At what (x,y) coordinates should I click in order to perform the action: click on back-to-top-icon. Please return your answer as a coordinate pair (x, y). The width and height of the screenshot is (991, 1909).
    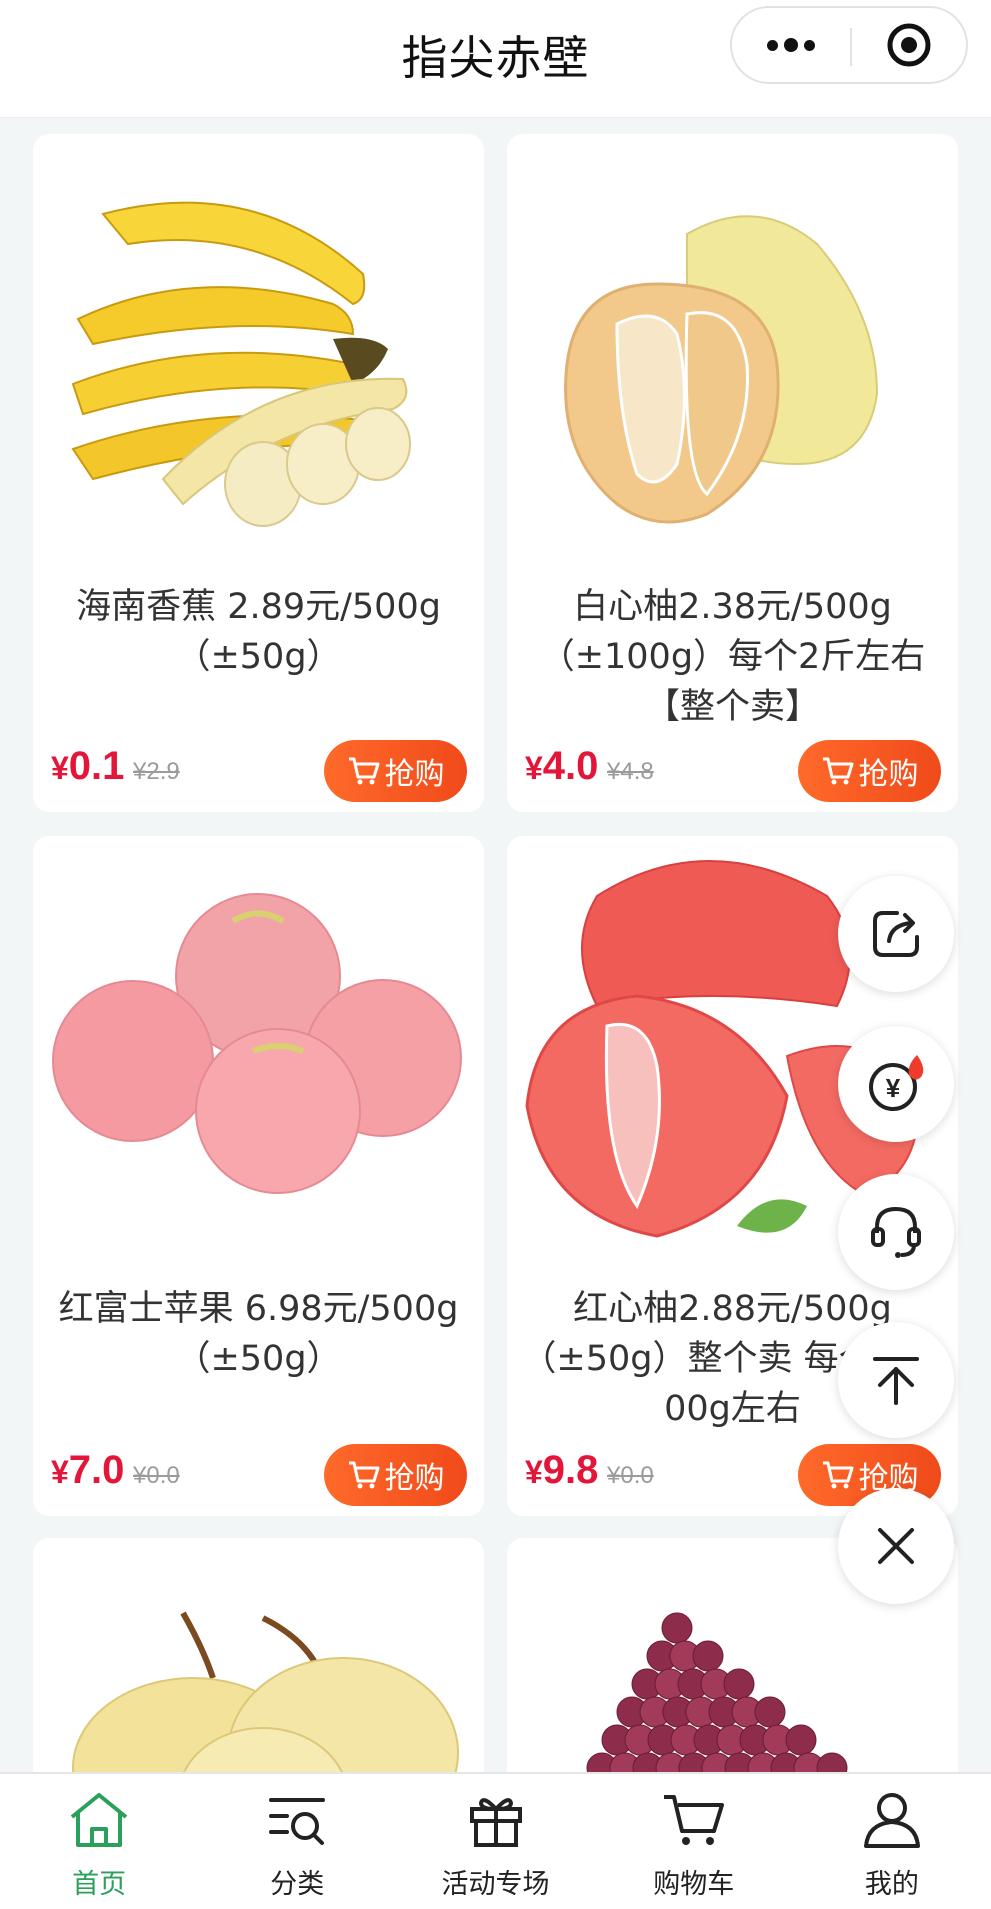
    Looking at the image, I should click on (896, 1381).